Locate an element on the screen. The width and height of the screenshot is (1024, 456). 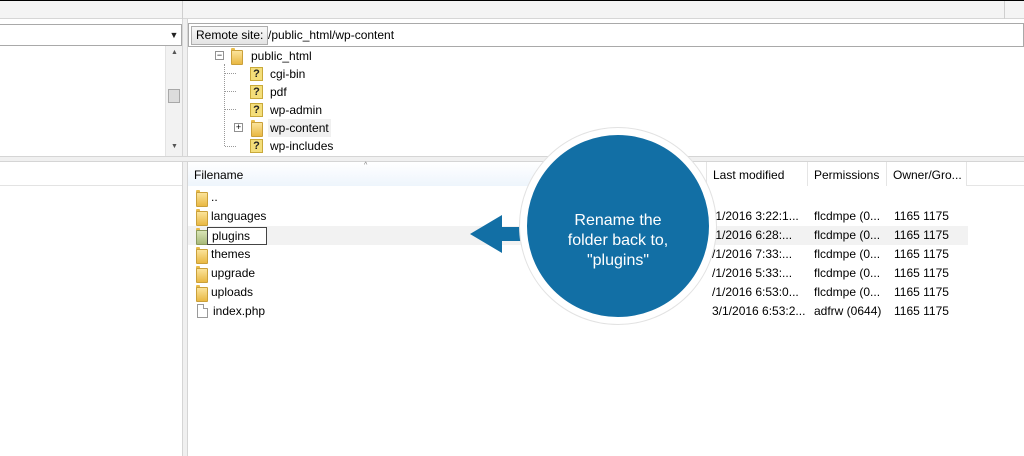
local-tree-scrollbar: ▲ ▼ is located at coordinates (173, 101).